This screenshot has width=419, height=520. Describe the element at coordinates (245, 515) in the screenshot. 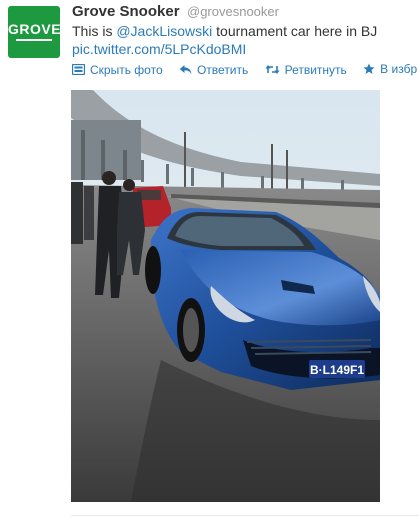

I see `tweet-divider` at that location.